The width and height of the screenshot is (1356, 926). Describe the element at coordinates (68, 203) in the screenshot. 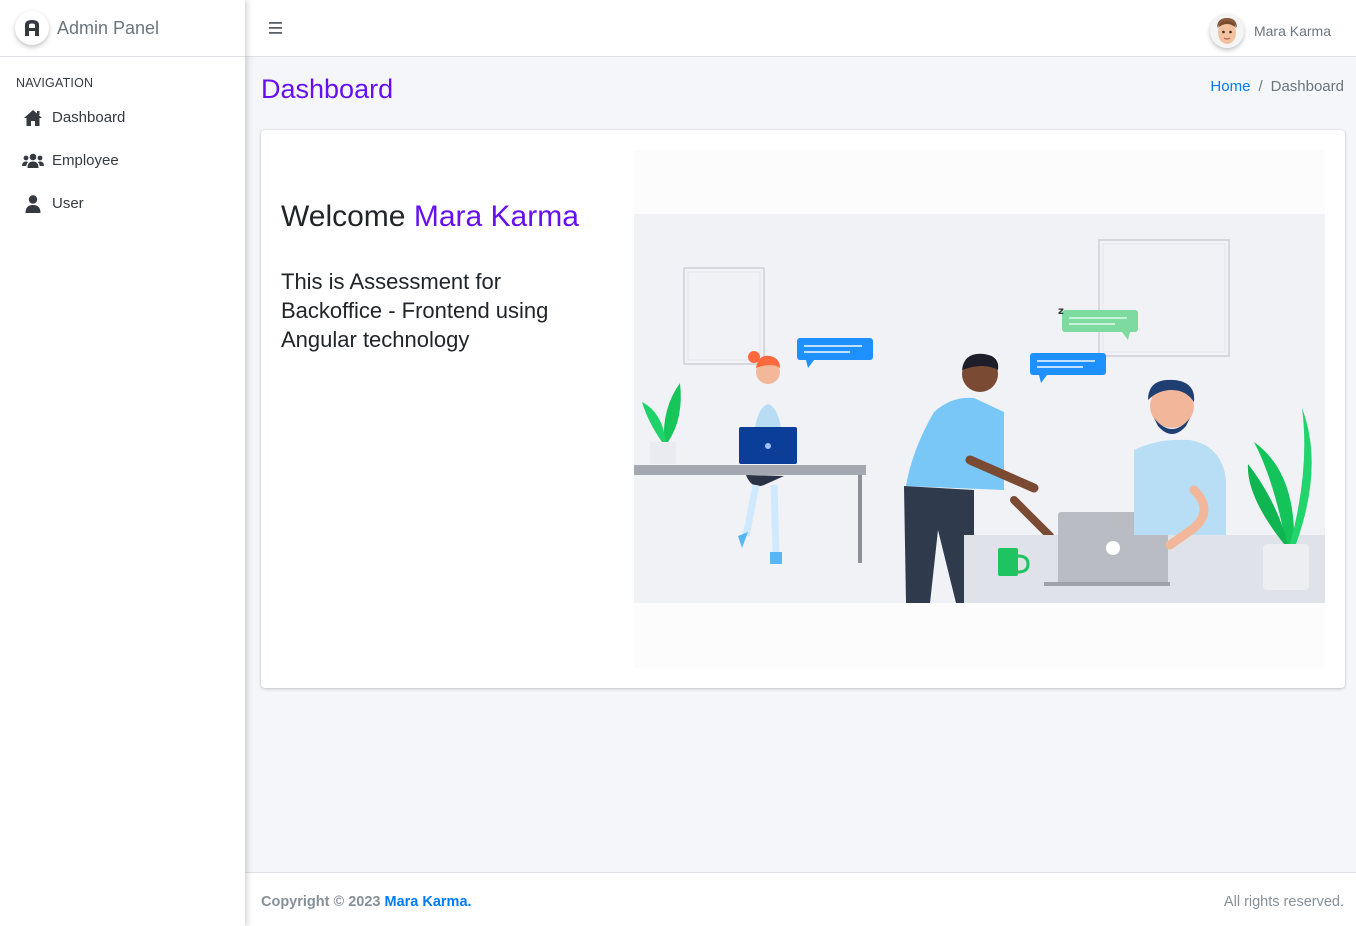

I see `sidebar-item-label: User` at that location.